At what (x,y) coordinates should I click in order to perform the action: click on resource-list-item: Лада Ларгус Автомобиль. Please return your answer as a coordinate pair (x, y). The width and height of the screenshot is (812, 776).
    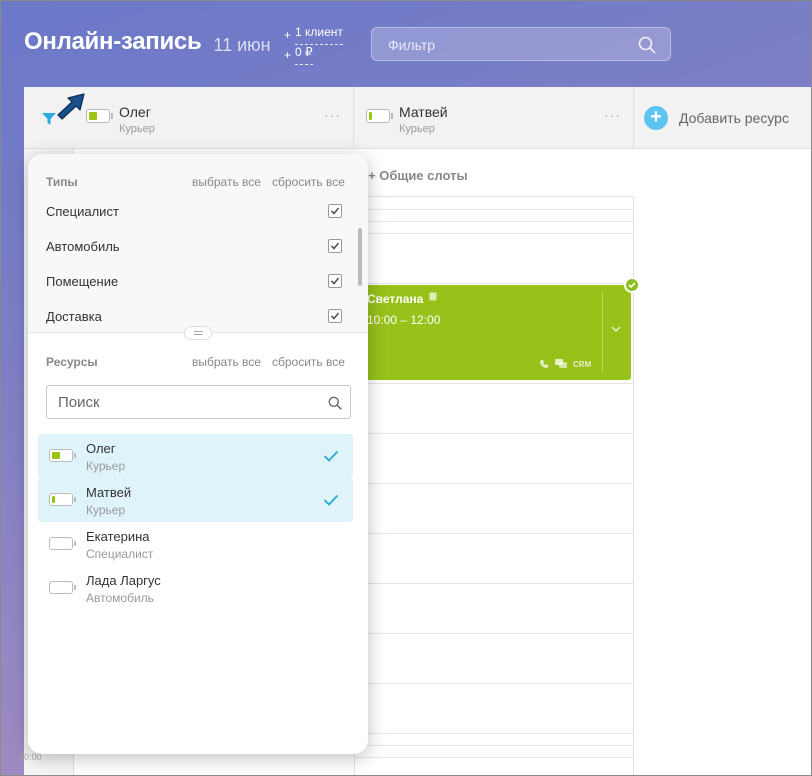
    Looking at the image, I should click on (195, 588).